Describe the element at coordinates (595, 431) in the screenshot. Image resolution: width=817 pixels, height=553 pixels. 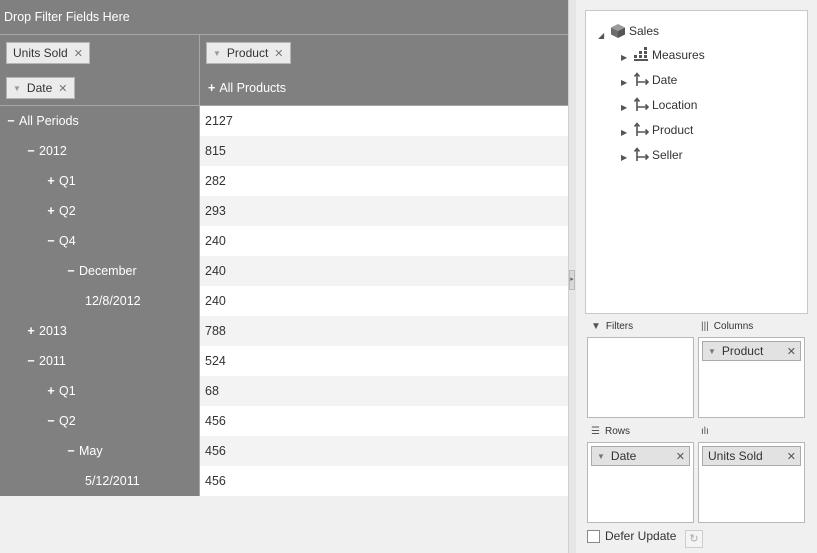
I see `rows-icon: ☰` at that location.